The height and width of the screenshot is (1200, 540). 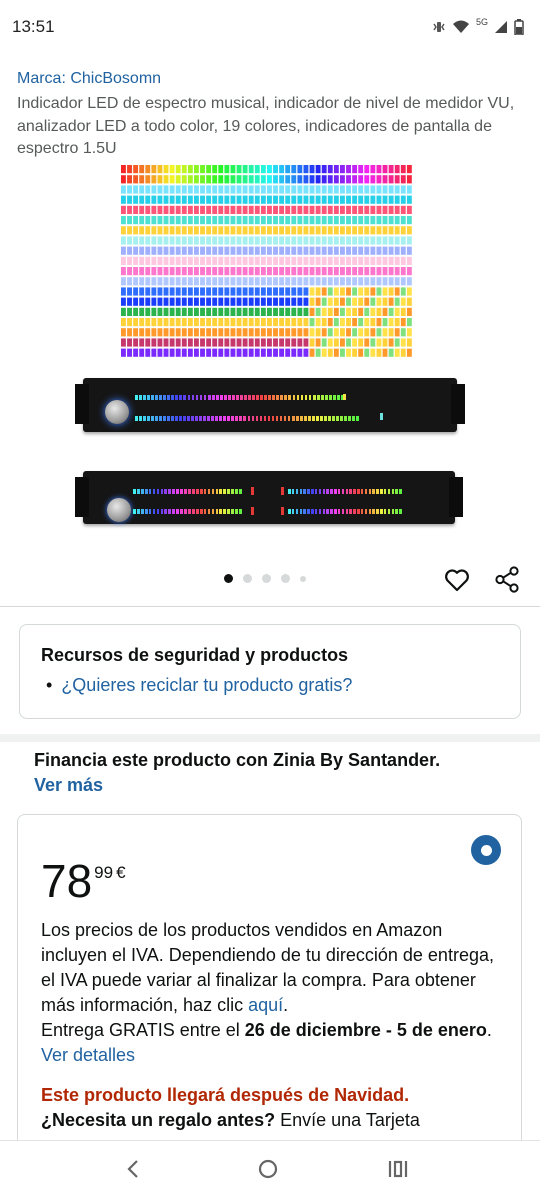 I want to click on product-image-spectrum, so click(x=267, y=262).